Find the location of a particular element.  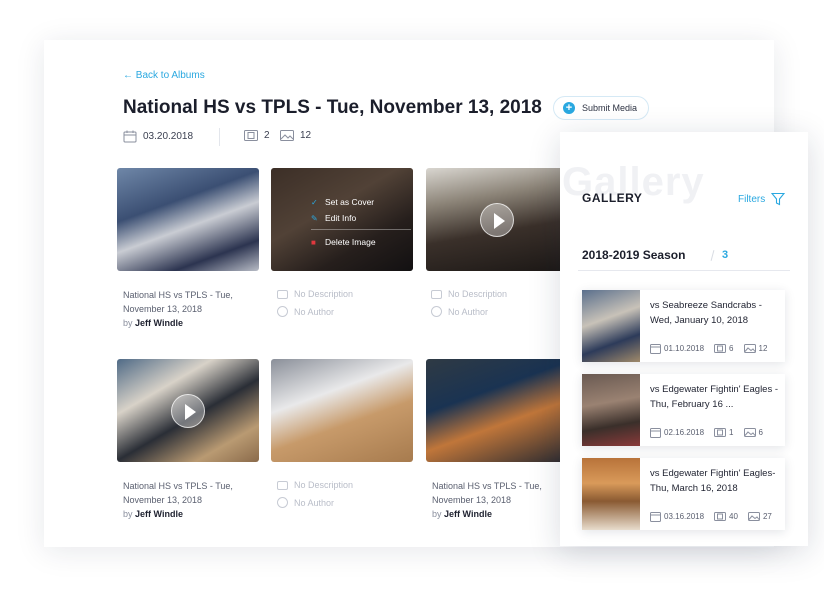

album-date-text: 03.20.2018 is located at coordinates (168, 136).